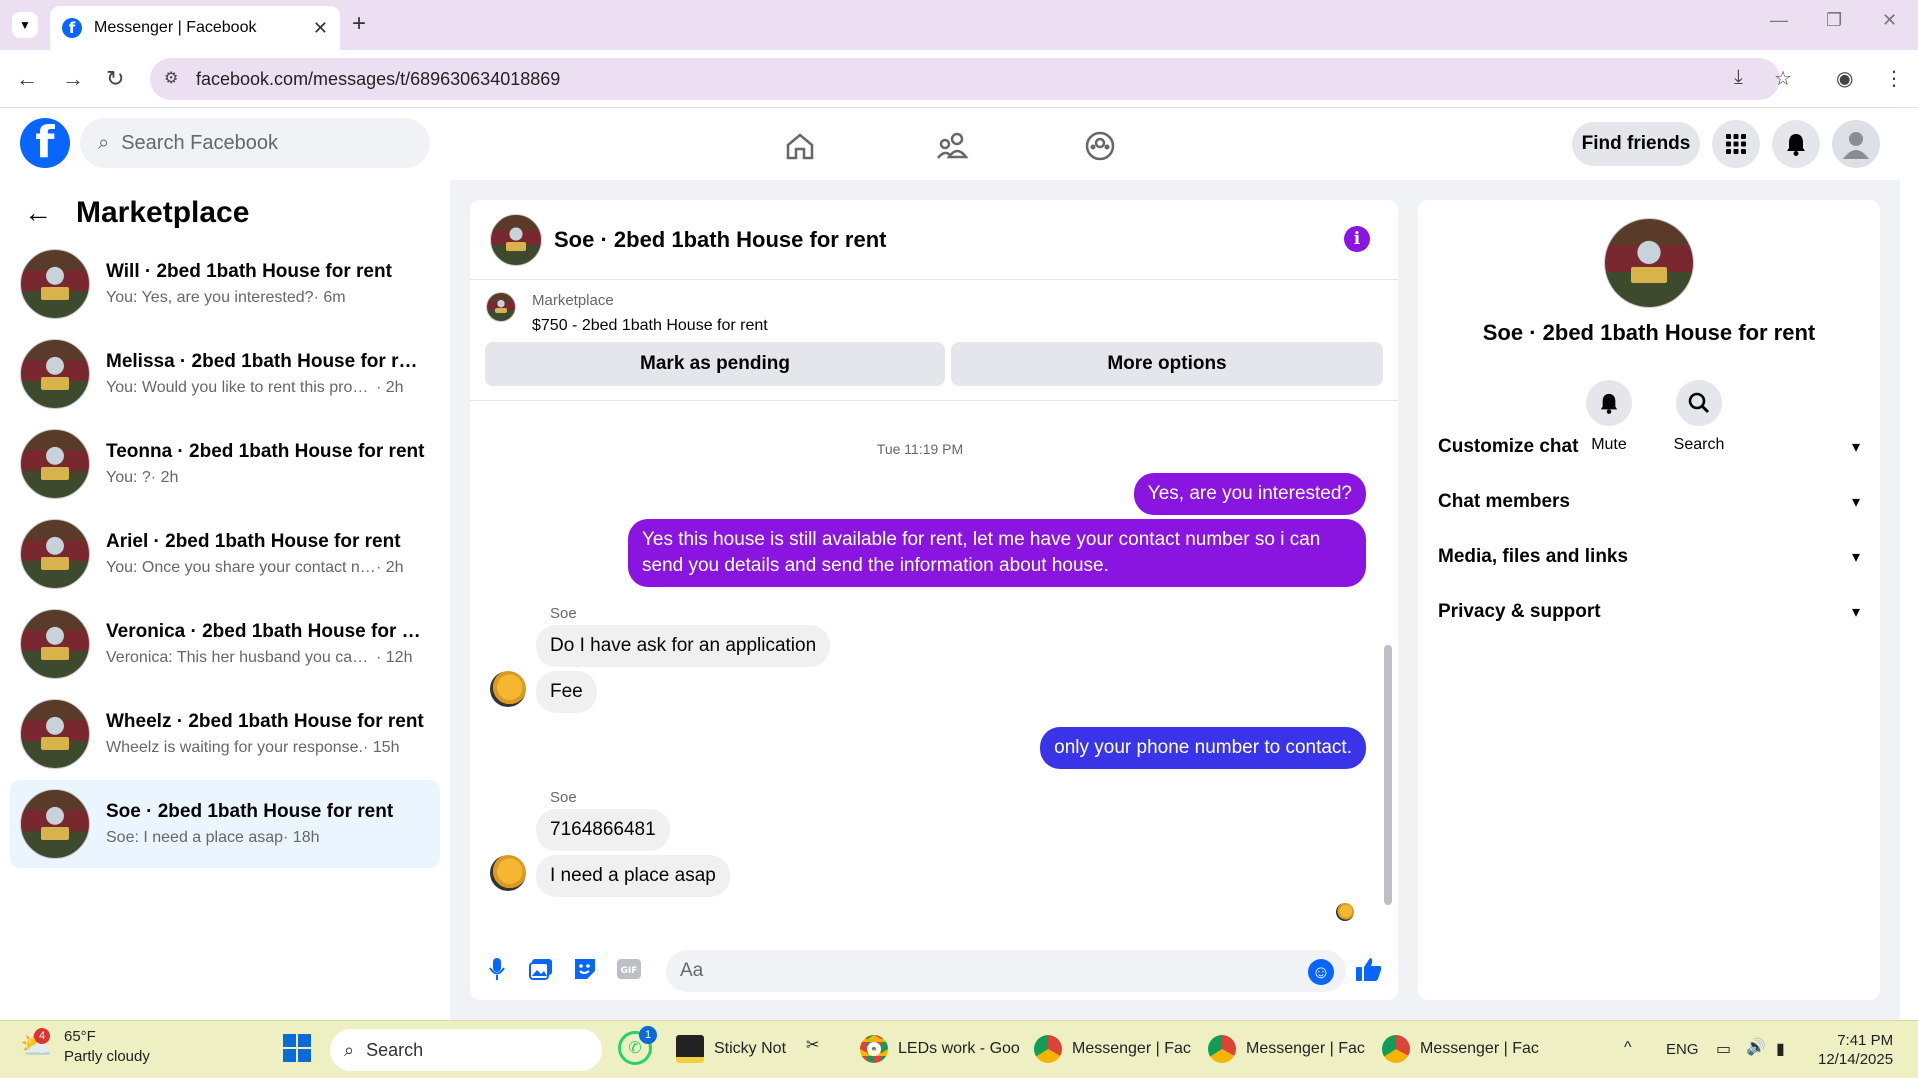  Describe the element at coordinates (175, 27) in the screenshot. I see `tab-title: Messenger | Facebook` at that location.